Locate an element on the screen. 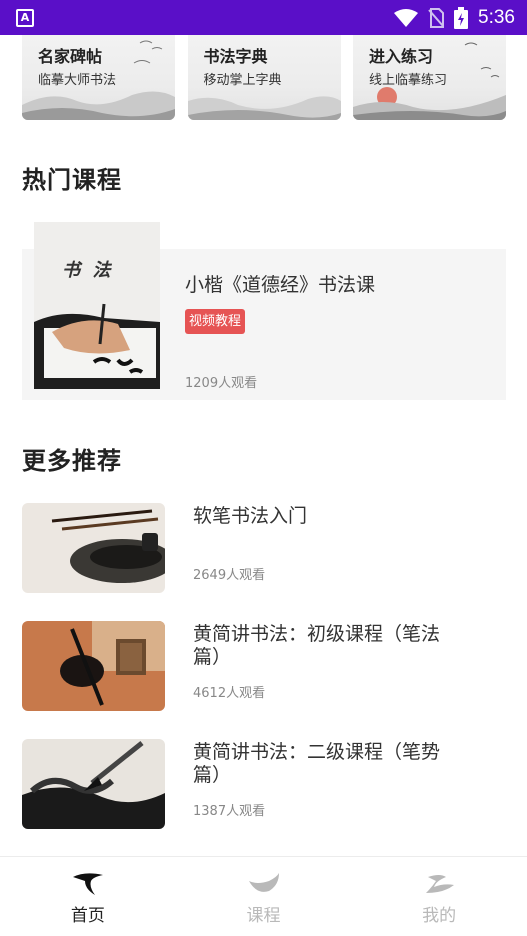 The image size is (527, 936). list-item: 黄简讲书法：二级课程（笔势篇） 1387人观看 is located at coordinates (264, 784).